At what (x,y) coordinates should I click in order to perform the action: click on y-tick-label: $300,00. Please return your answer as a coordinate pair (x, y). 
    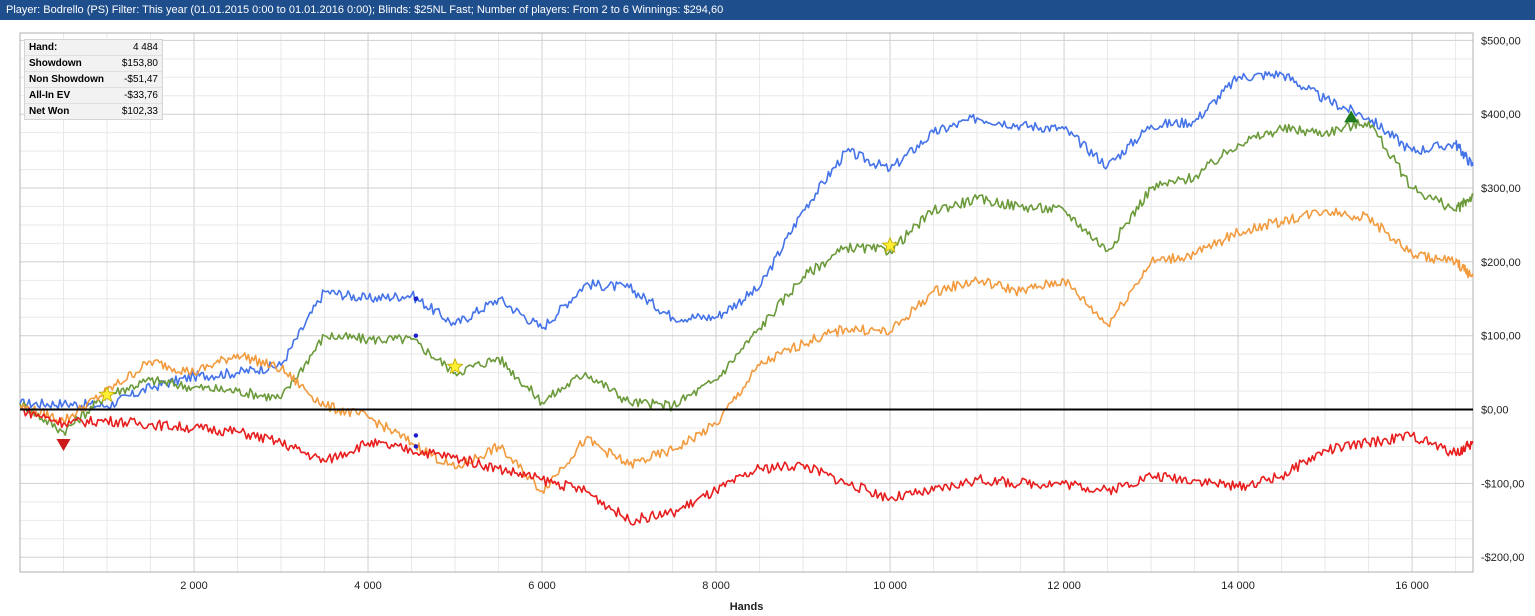
    Looking at the image, I should click on (1501, 189).